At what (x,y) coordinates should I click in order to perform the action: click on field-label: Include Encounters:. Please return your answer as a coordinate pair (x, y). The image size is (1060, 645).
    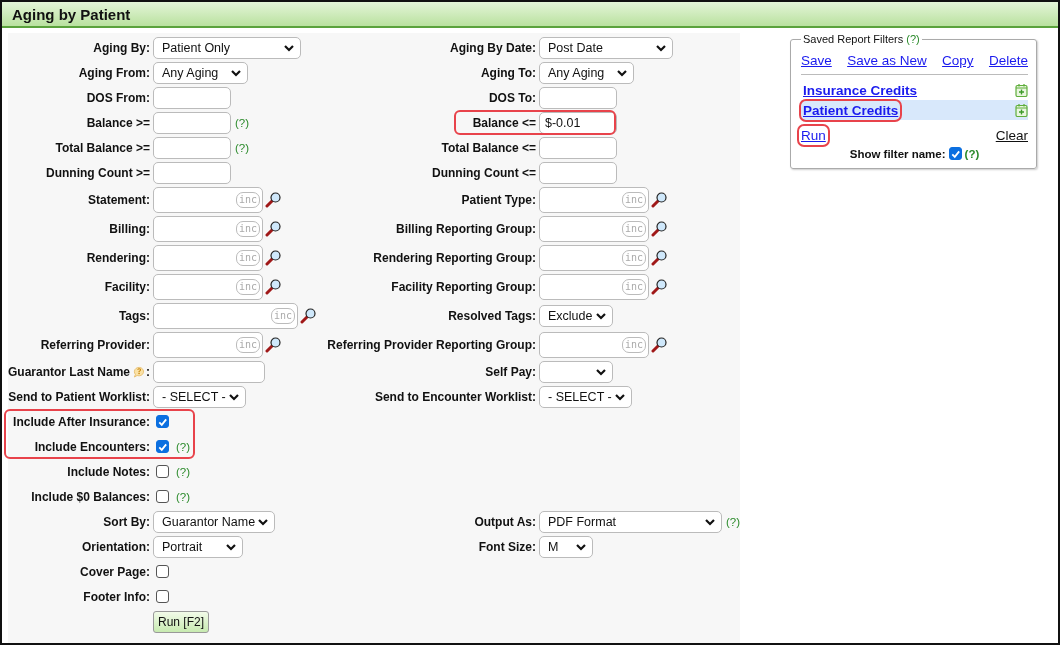
    Looking at the image, I should click on (92, 446).